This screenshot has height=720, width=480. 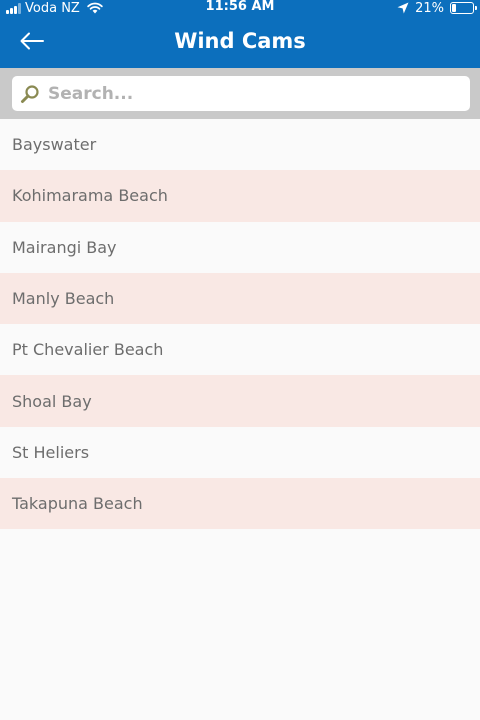 I want to click on list-item-label: Kohimarama Beach, so click(x=90, y=196).